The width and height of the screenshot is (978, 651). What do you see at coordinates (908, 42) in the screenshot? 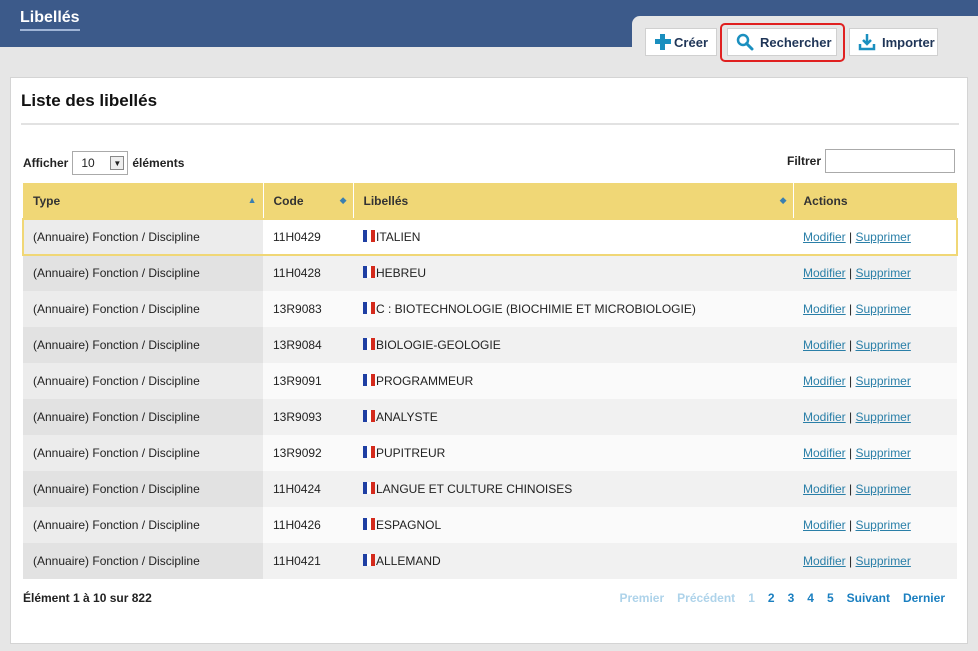
I see `import-button-label: Importer` at bounding box center [908, 42].